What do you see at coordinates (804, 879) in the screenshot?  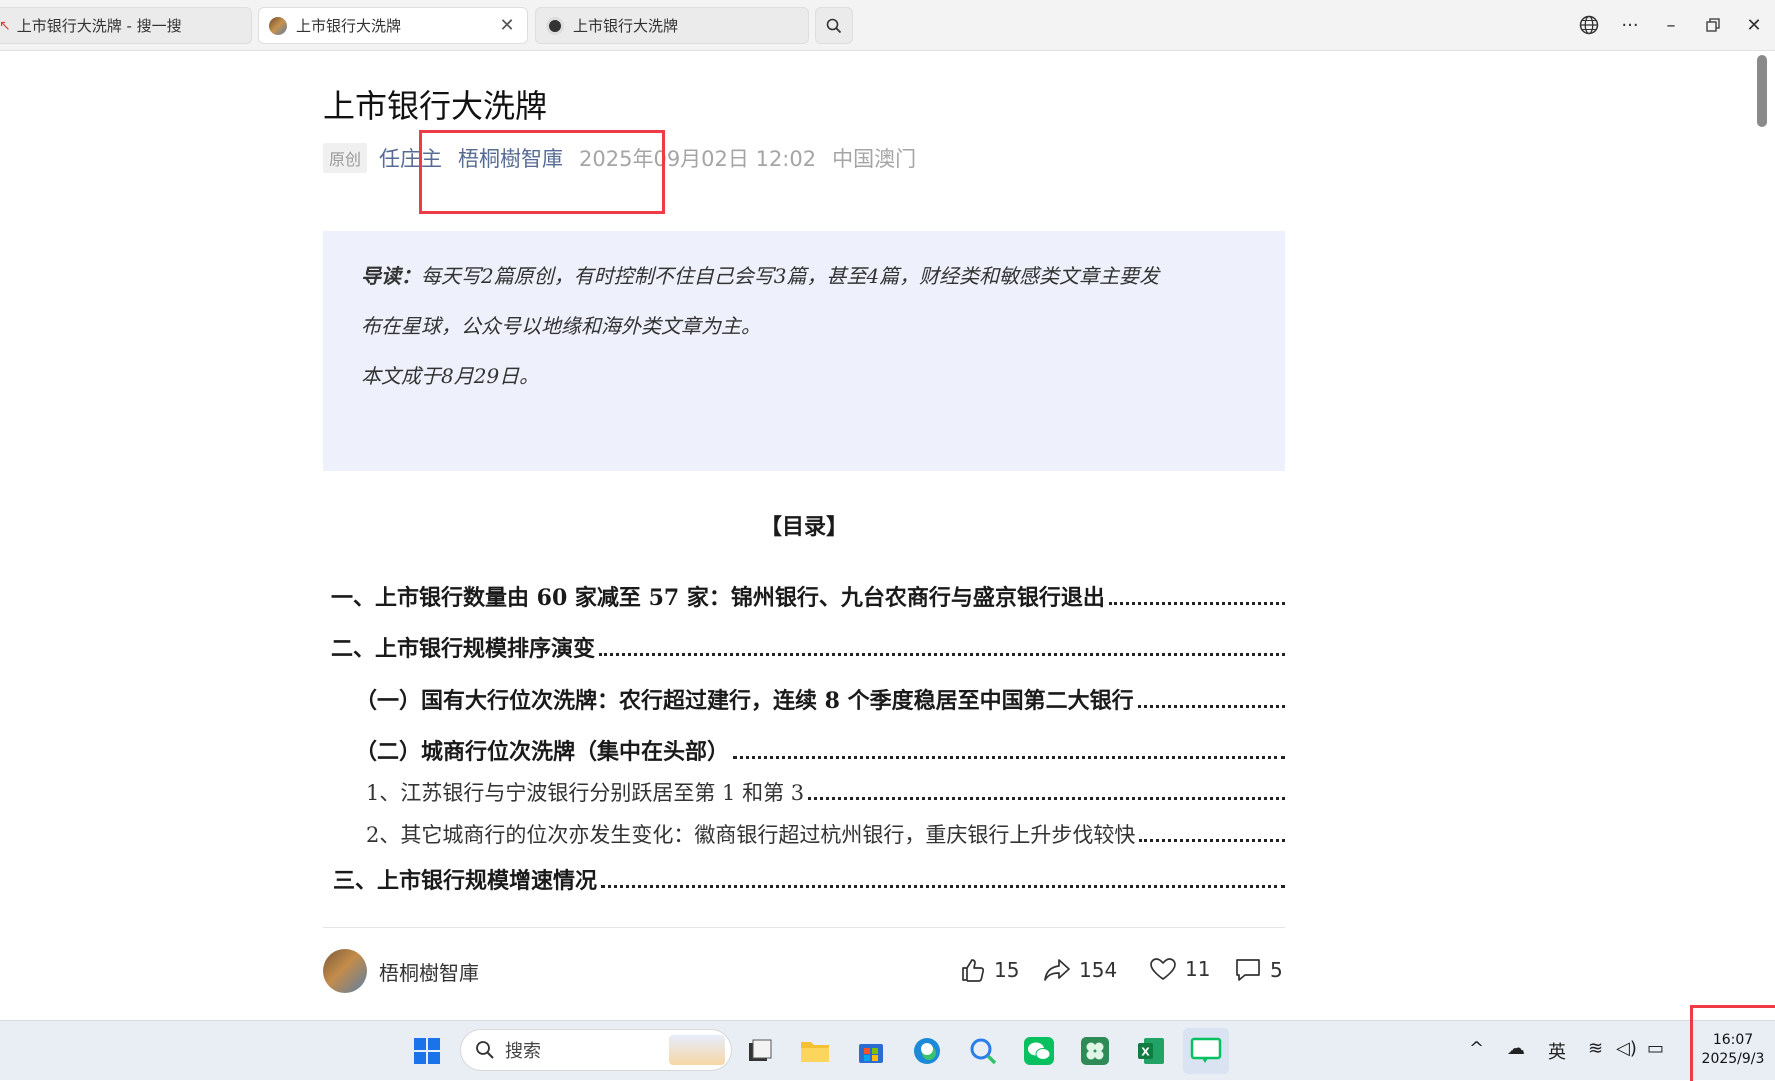 I see `toc-item: 三、上市银行规模增速情况` at bounding box center [804, 879].